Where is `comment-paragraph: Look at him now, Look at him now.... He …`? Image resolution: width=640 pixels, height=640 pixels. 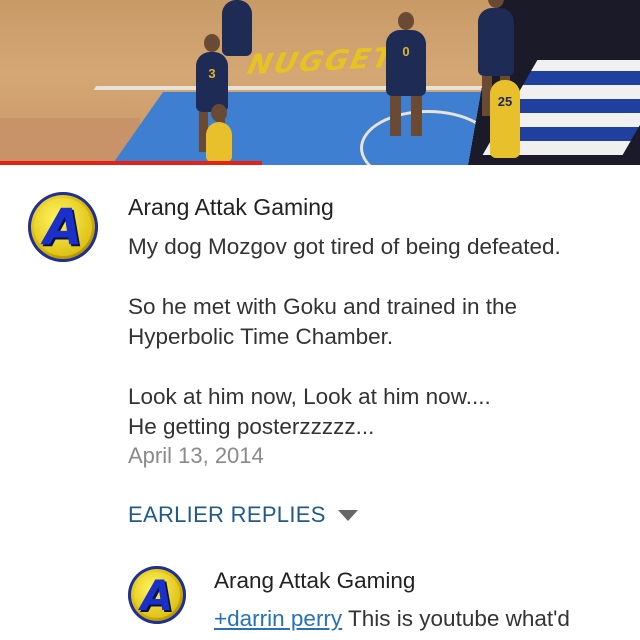
comment-paragraph: Look at him now, Look at him now.... He … is located at coordinates (378, 412).